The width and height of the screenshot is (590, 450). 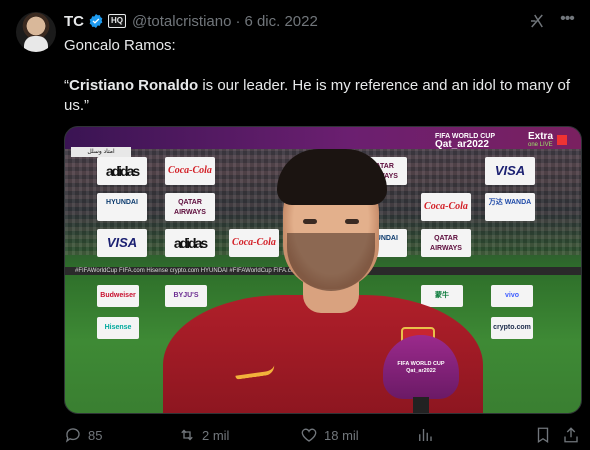 What do you see at coordinates (181, 21) in the screenshot?
I see `author-handle: @totalcristiano` at bounding box center [181, 21].